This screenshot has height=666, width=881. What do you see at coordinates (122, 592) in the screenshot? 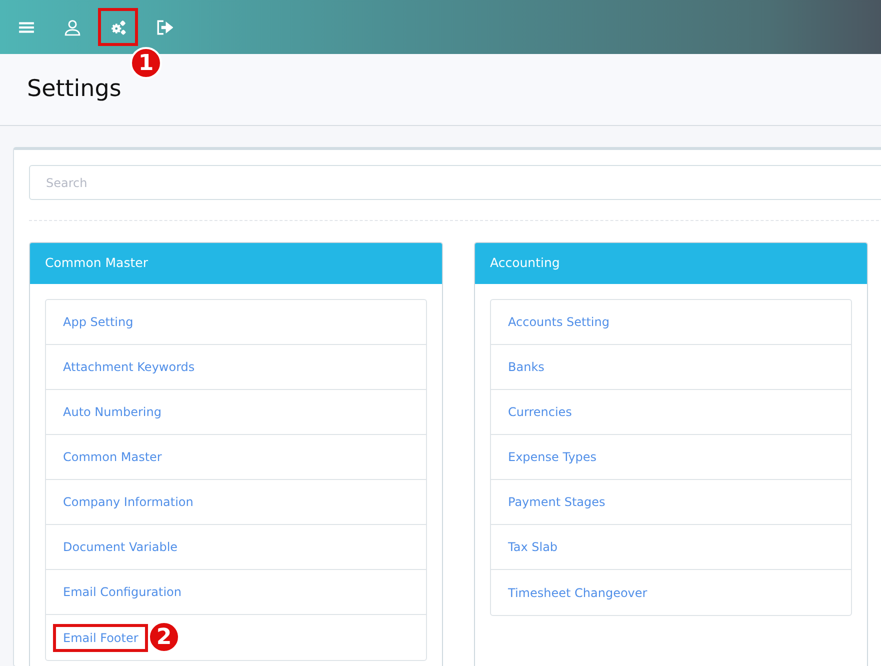
I see `settings-link: Email Configuration` at bounding box center [122, 592].